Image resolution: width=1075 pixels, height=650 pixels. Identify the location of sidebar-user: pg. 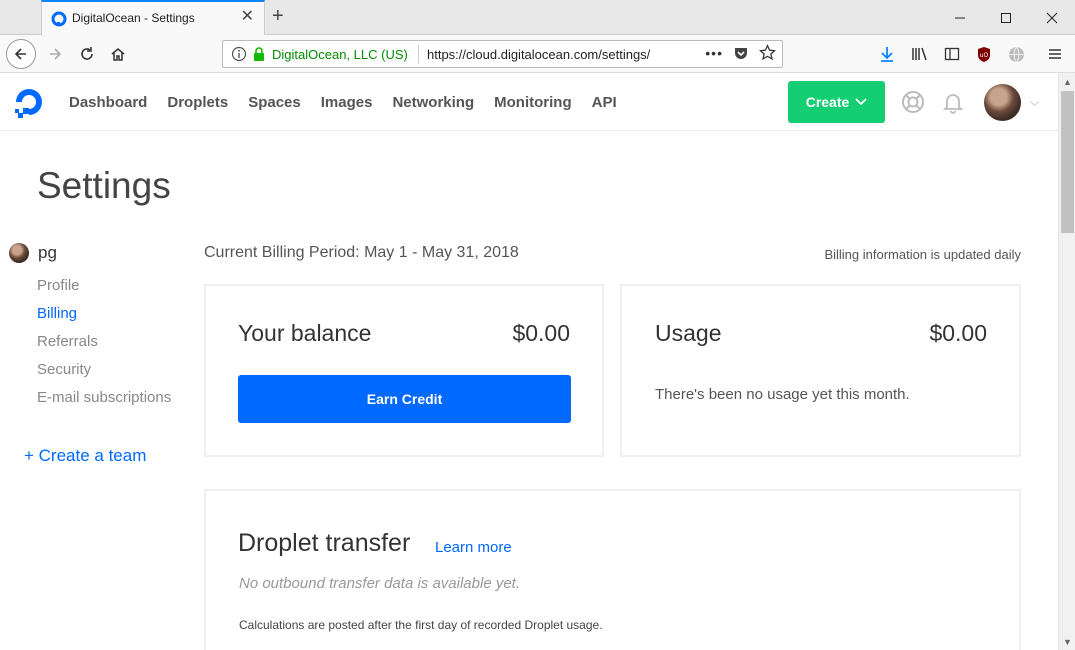
(33, 253).